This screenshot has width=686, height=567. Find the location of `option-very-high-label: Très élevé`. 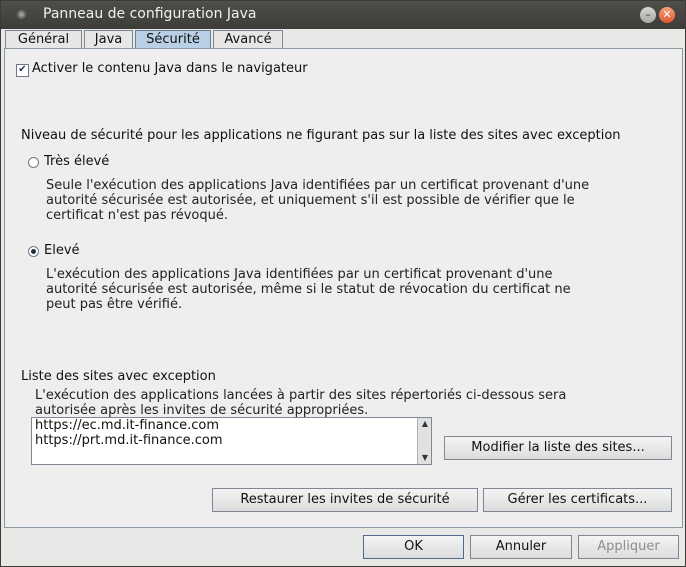

option-very-high-label: Très élevé is located at coordinates (76, 161).